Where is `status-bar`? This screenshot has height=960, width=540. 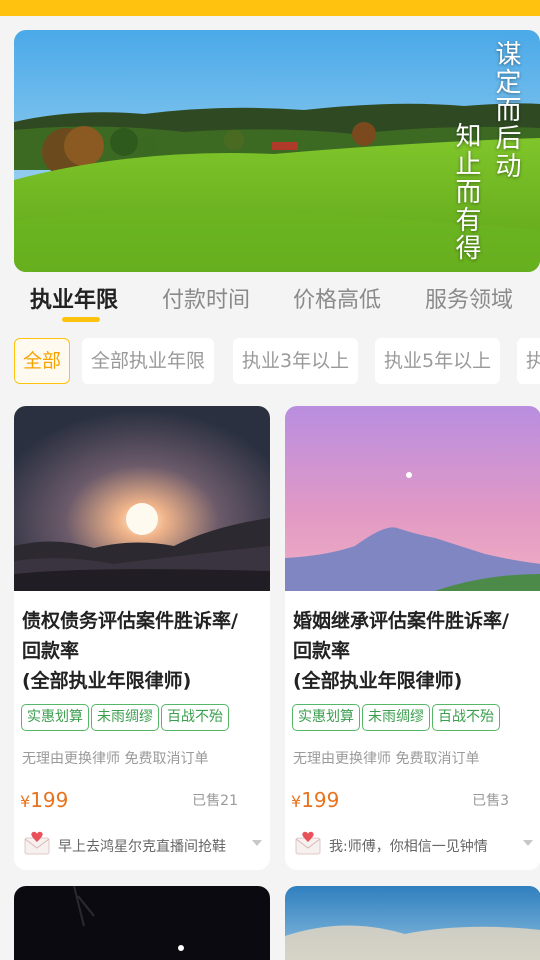 status-bar is located at coordinates (270, 8).